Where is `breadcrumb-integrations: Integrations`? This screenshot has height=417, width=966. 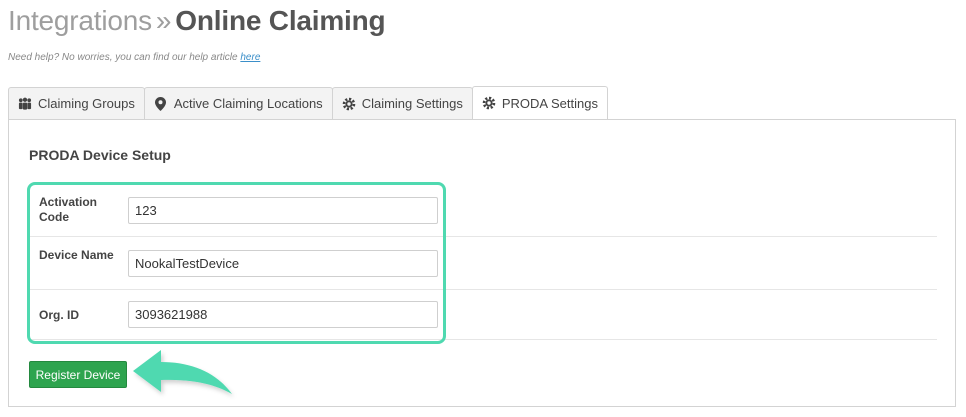
breadcrumb-integrations: Integrations is located at coordinates (80, 20).